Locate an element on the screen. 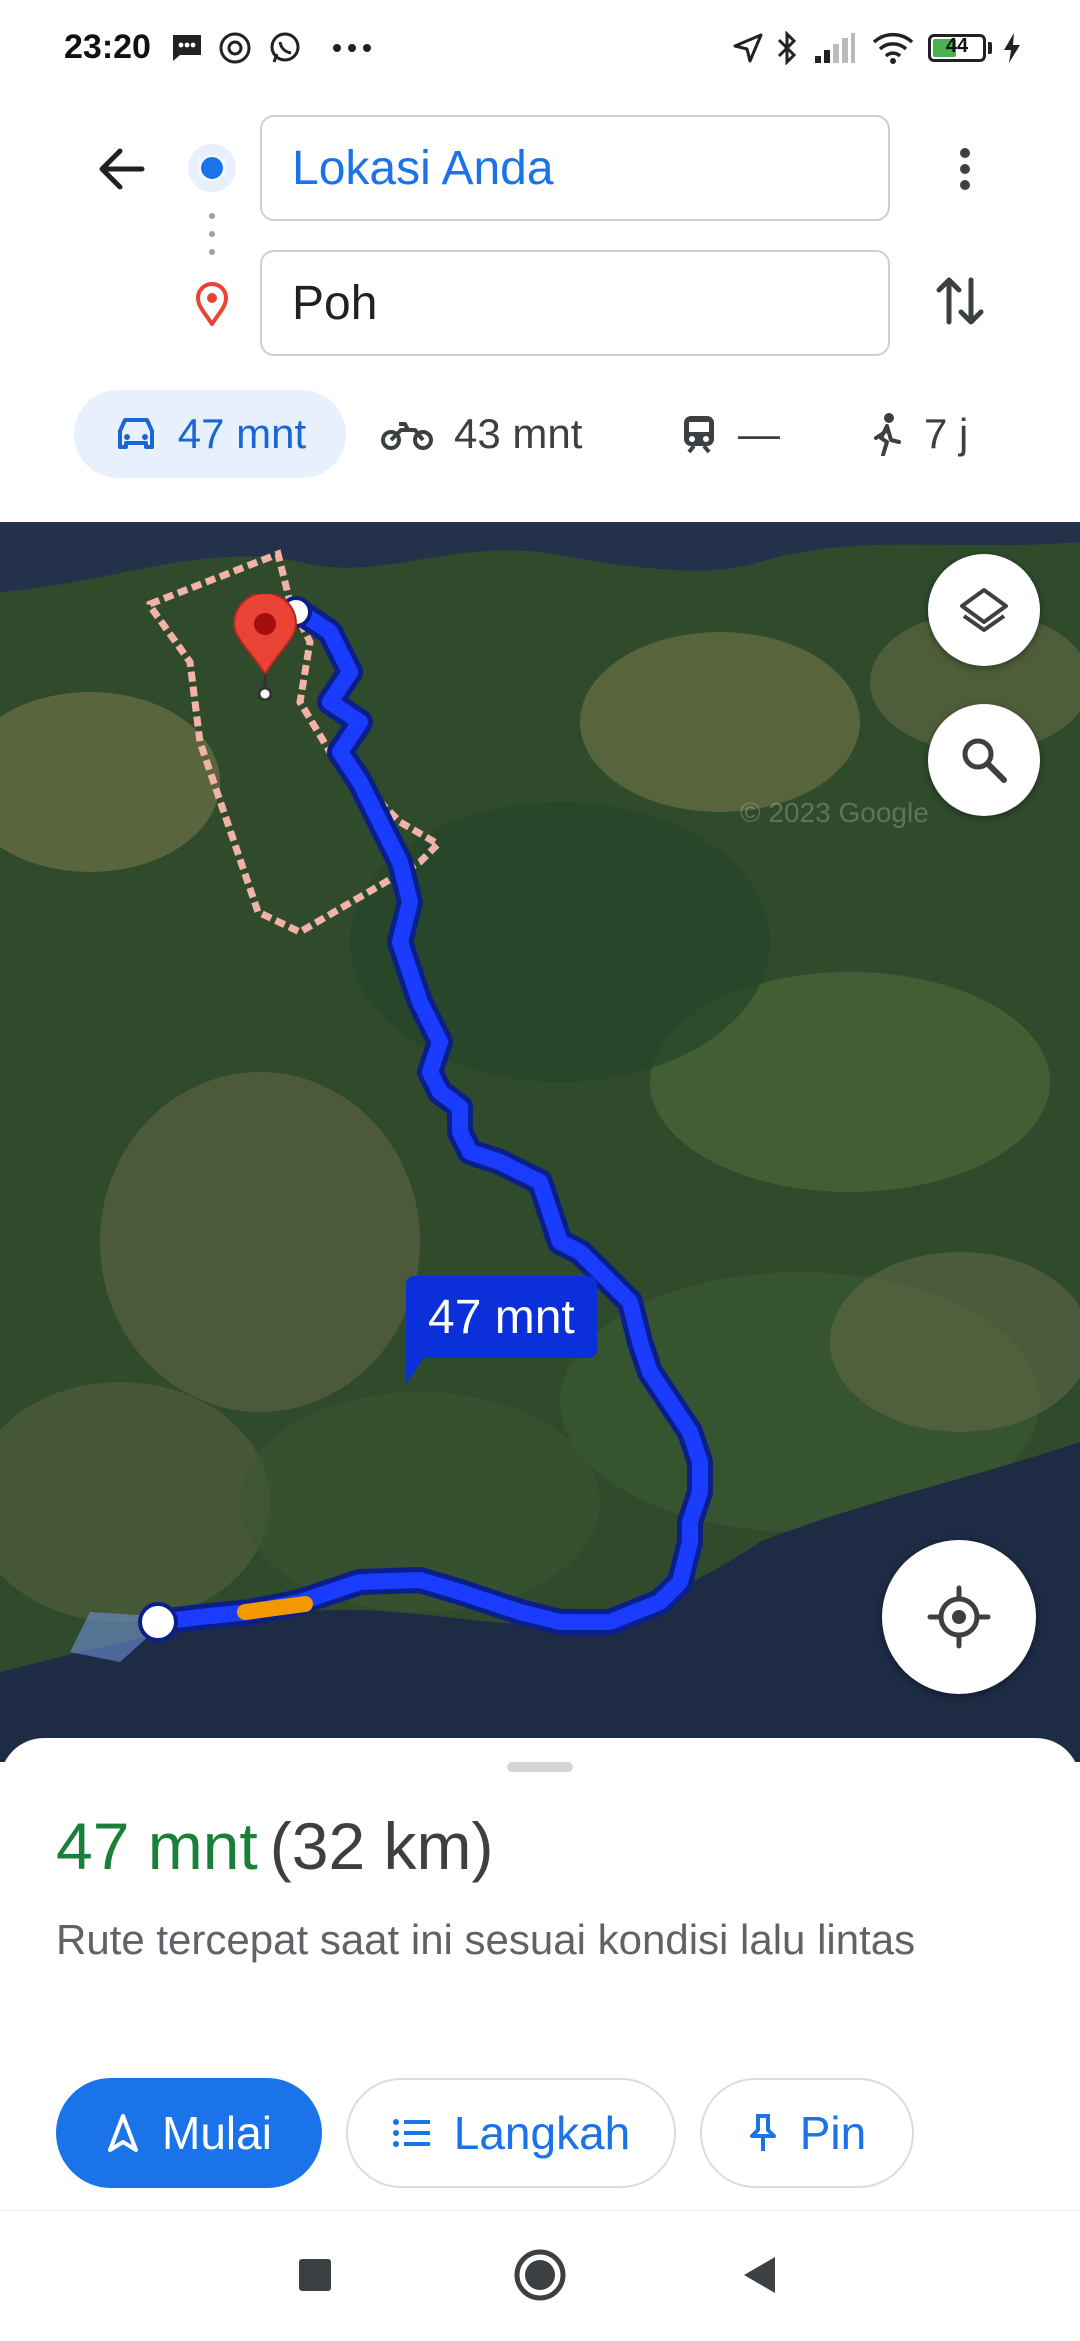 This screenshot has width=1080, height=2341. back-arrow-icon is located at coordinates (122, 169).